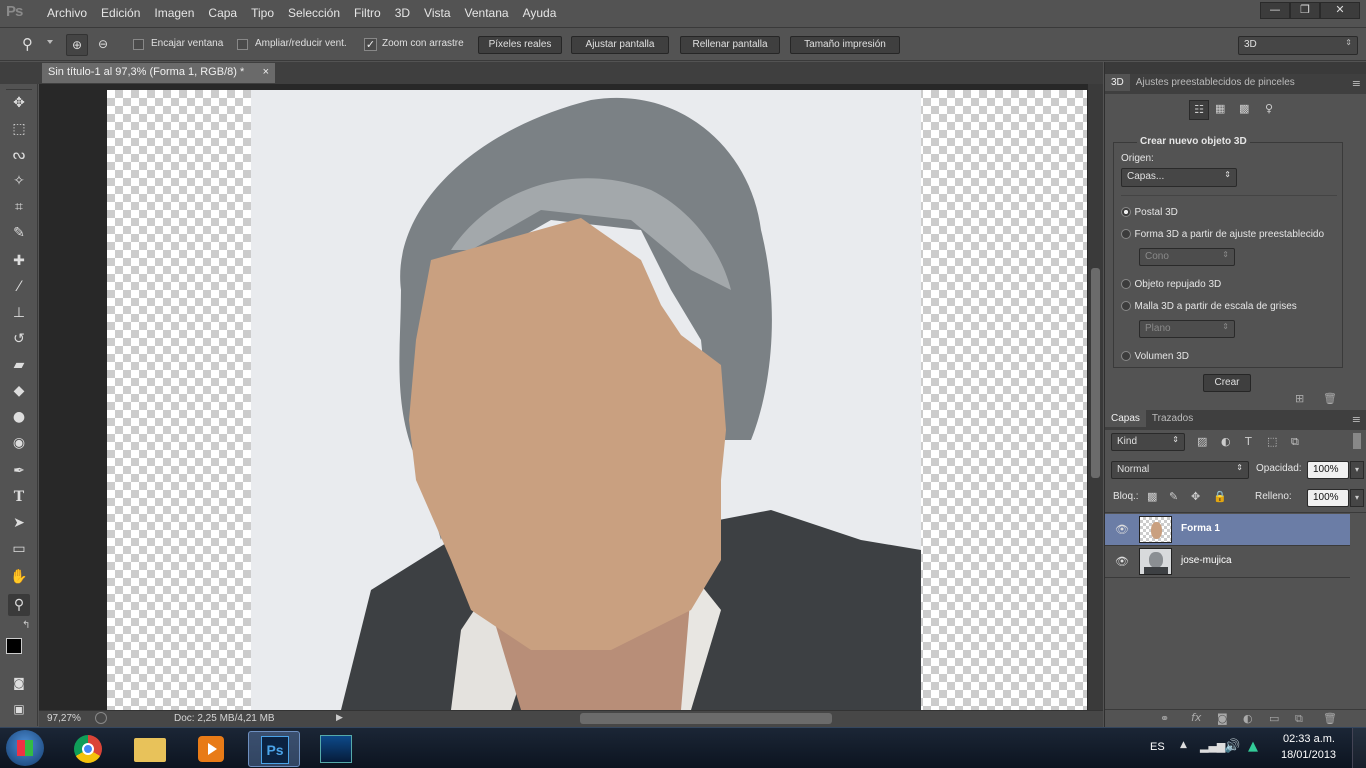 The height and width of the screenshot is (768, 1366). I want to click on chrome-taskbar-button, so click(88, 749).